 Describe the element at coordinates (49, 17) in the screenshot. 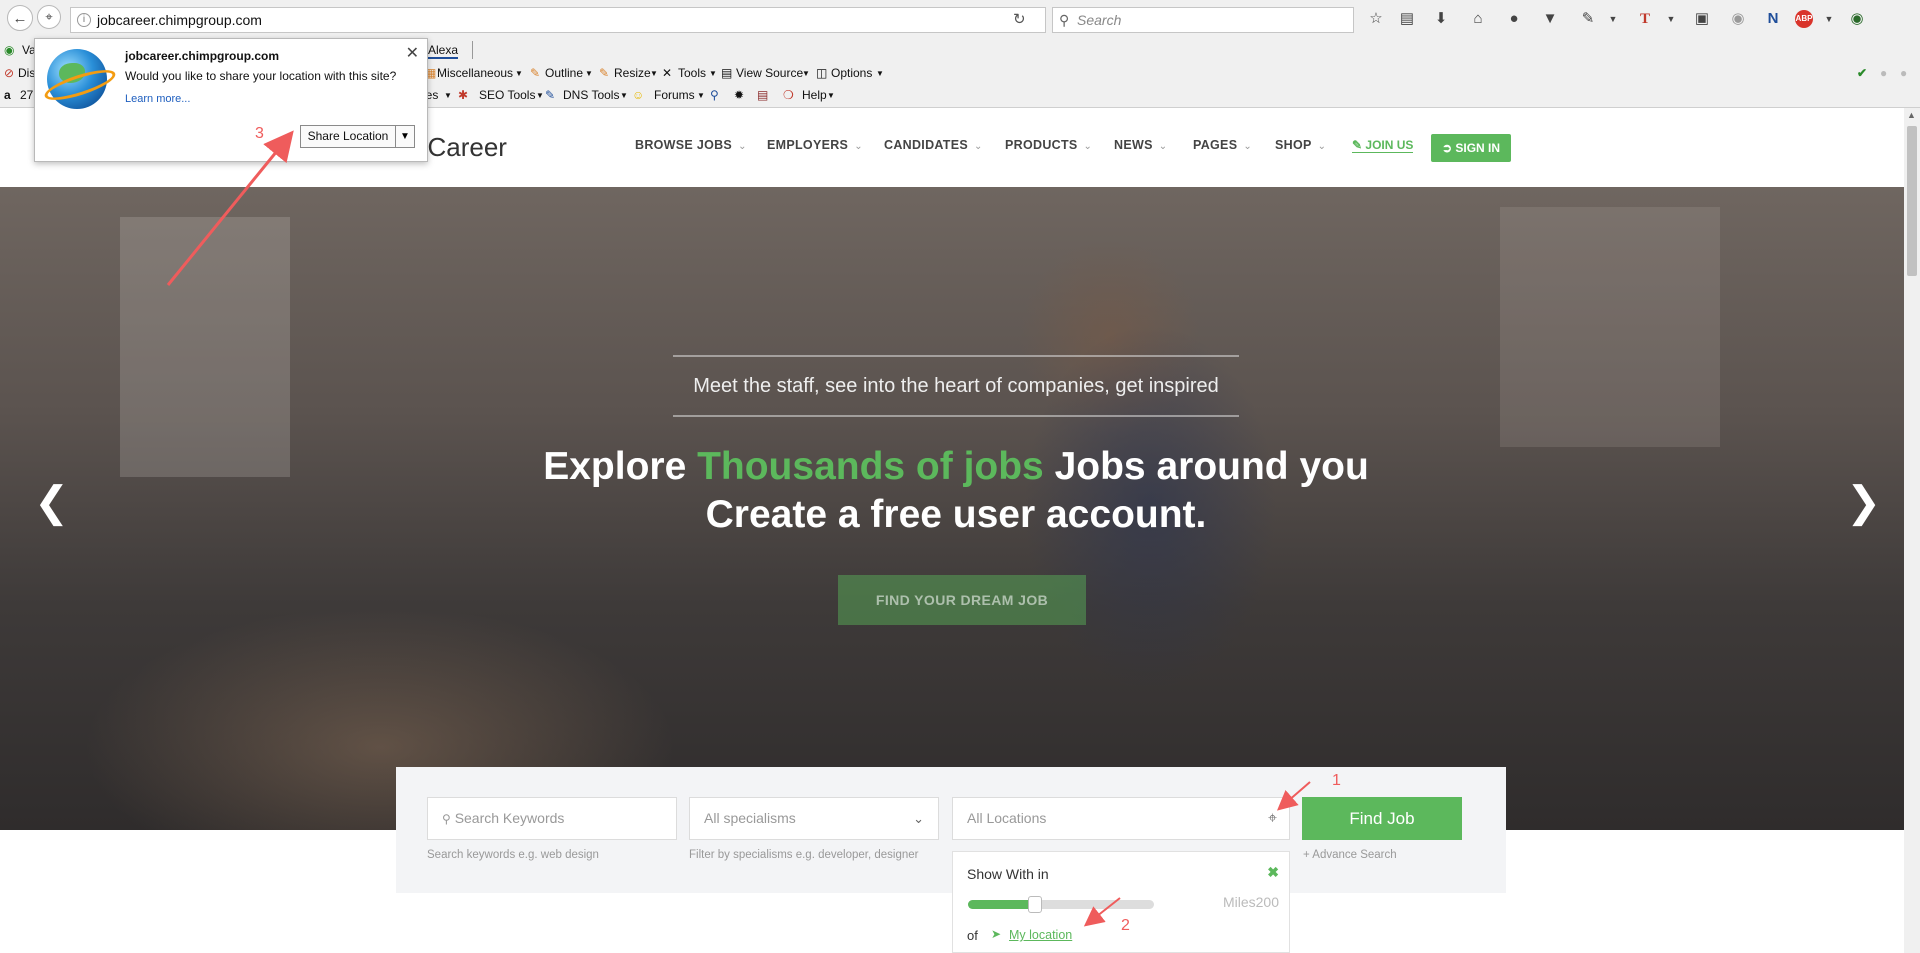

I see `location-crosshair-icon: ⌖` at that location.